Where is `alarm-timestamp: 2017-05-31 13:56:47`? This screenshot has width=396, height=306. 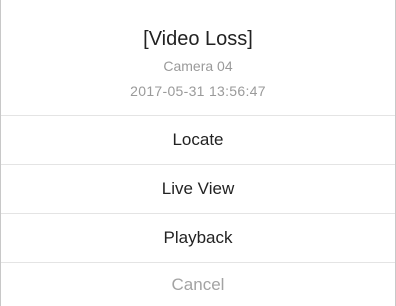
alarm-timestamp: 2017-05-31 13:56:47 is located at coordinates (198, 91).